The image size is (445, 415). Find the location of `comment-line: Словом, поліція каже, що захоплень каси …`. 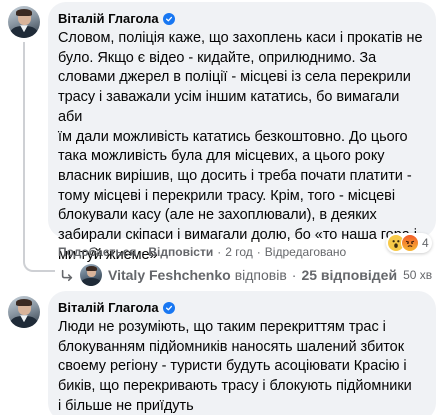

comment-line: Словом, поліція каже, що захоплень каси … is located at coordinates (240, 38).